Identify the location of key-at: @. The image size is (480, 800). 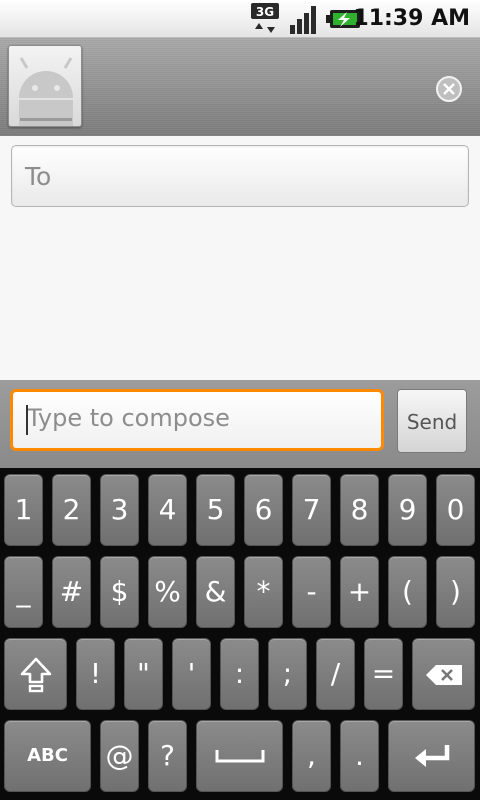
(119, 756).